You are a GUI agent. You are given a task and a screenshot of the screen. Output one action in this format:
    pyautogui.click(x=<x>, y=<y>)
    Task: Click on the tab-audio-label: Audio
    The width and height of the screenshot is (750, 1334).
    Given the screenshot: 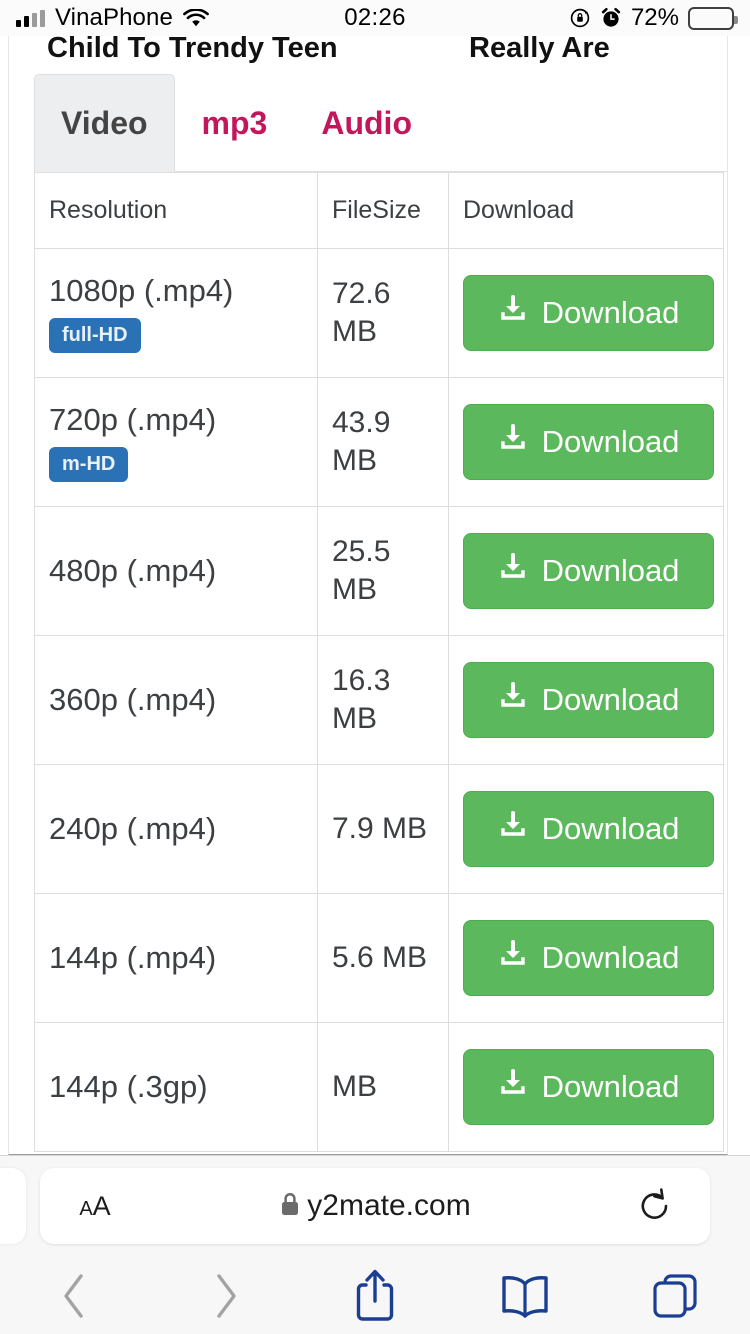 What is the action you would take?
    pyautogui.click(x=366, y=122)
    